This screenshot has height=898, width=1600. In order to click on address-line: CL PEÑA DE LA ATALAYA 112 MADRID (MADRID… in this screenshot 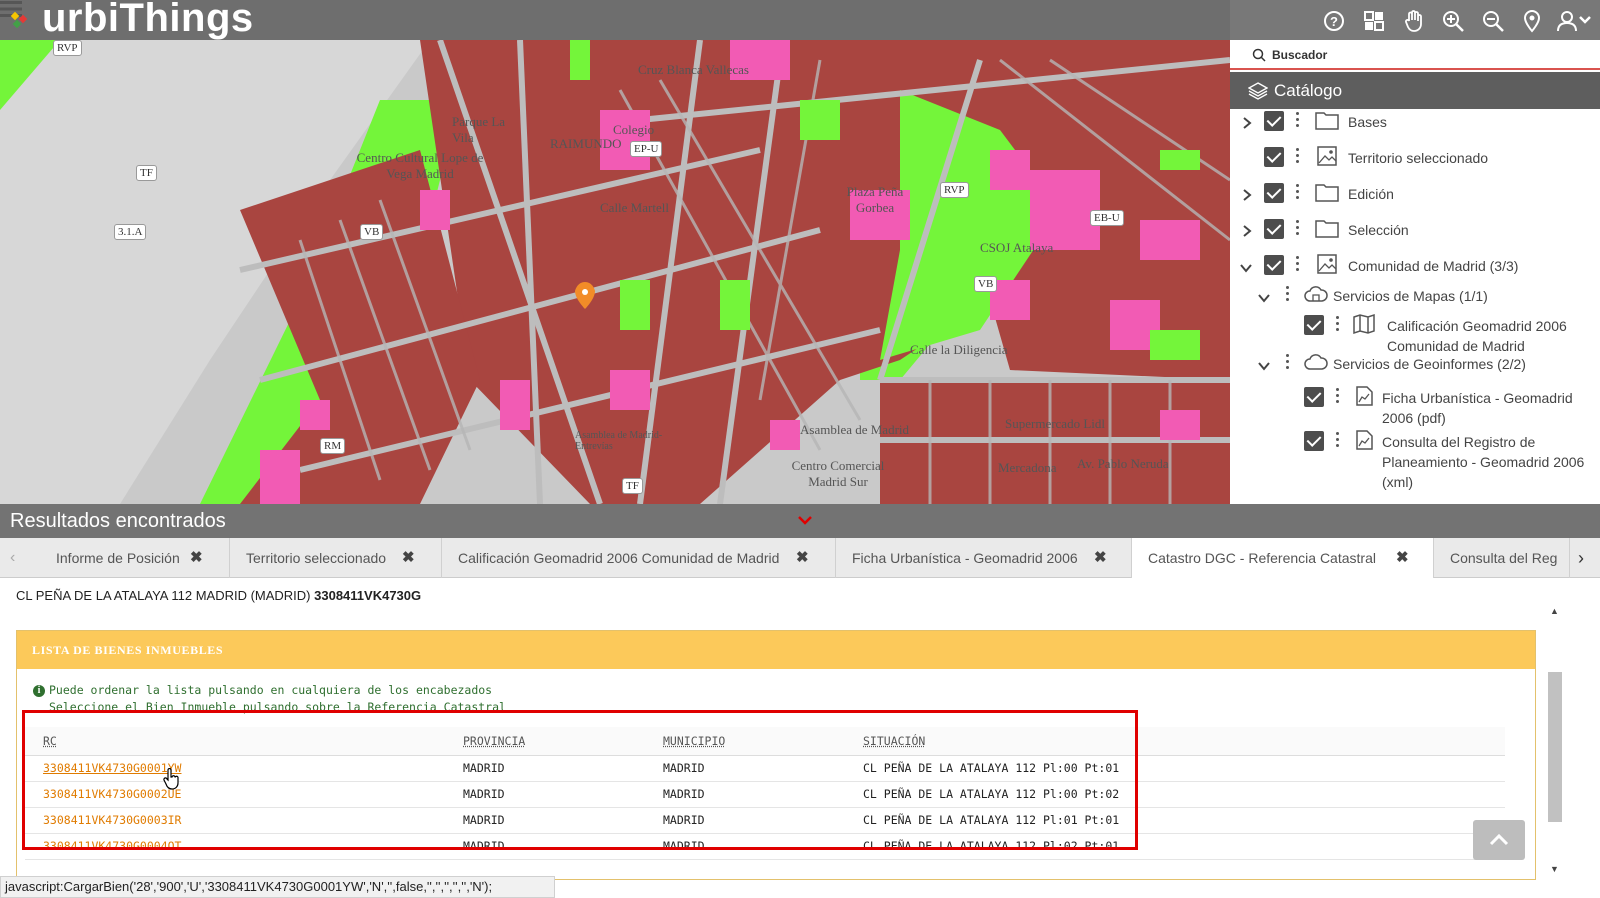, I will do `click(218, 595)`.